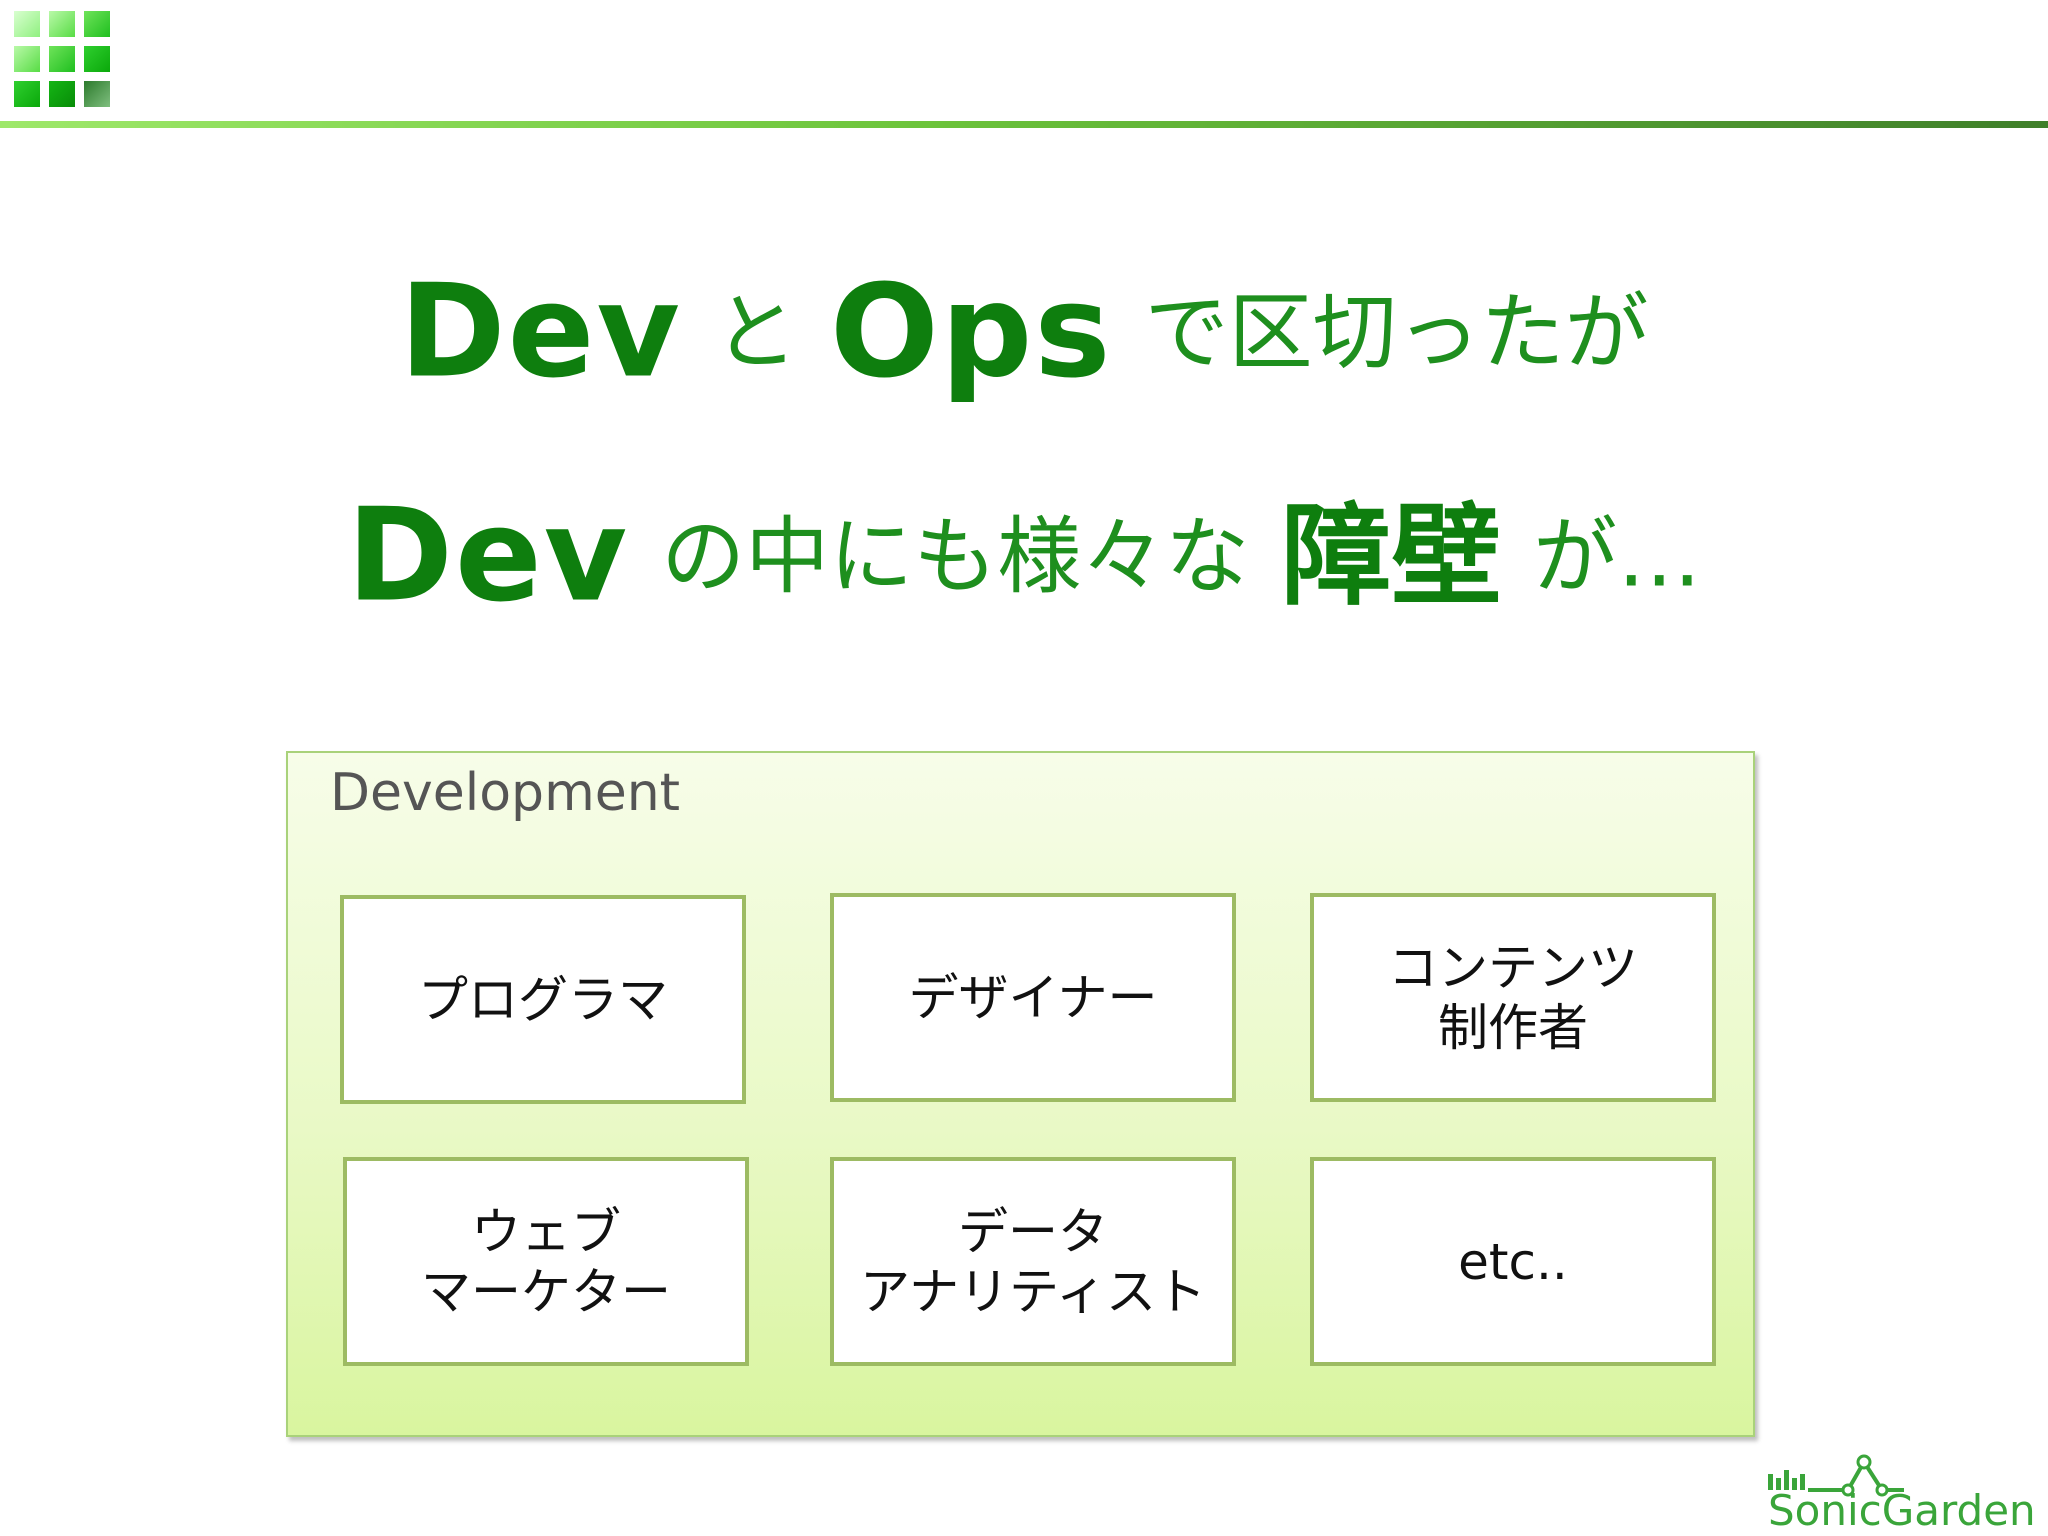  Describe the element at coordinates (971, 332) in the screenshot. I see `headline-ops: Ops` at that location.